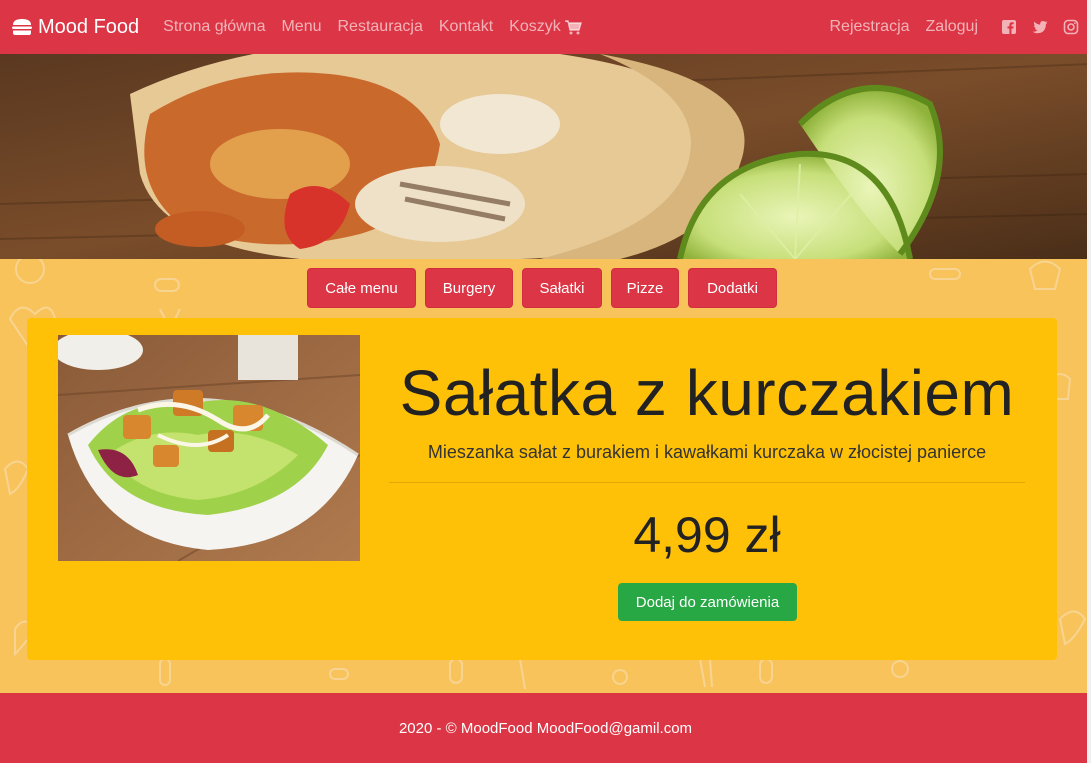 The height and width of the screenshot is (763, 1091). What do you see at coordinates (1009, 27) in the screenshot?
I see `facebook-icon` at bounding box center [1009, 27].